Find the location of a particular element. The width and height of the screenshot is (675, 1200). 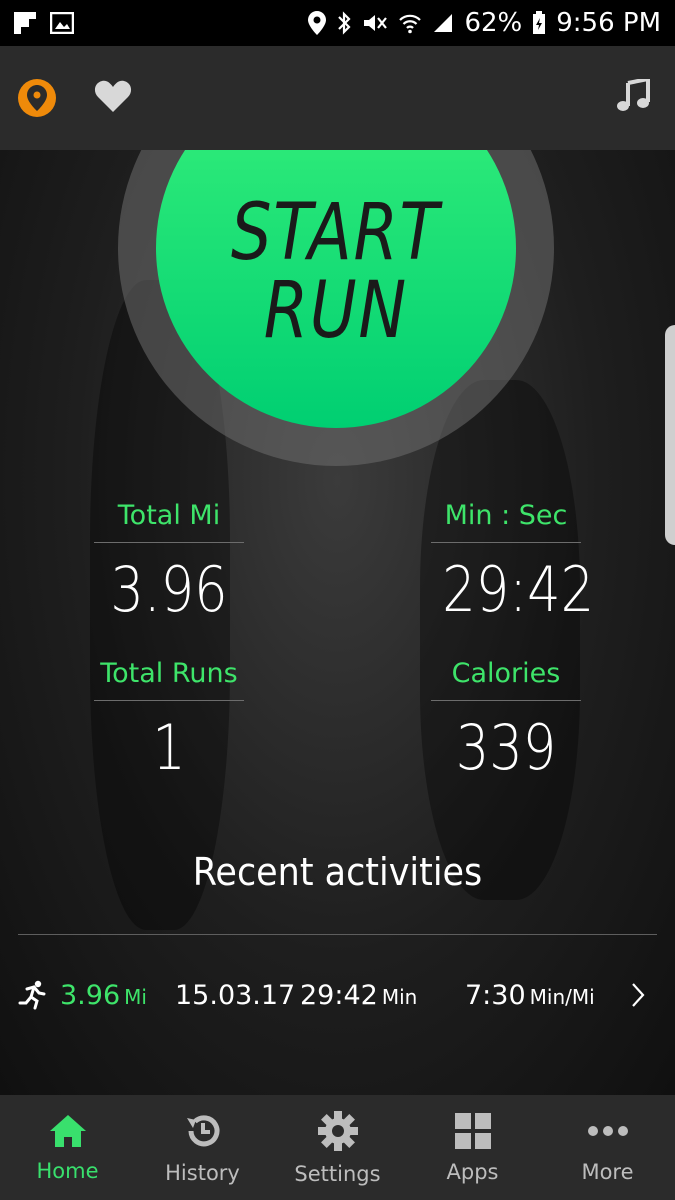

activity-date: 15.03.17 is located at coordinates (235, 995).